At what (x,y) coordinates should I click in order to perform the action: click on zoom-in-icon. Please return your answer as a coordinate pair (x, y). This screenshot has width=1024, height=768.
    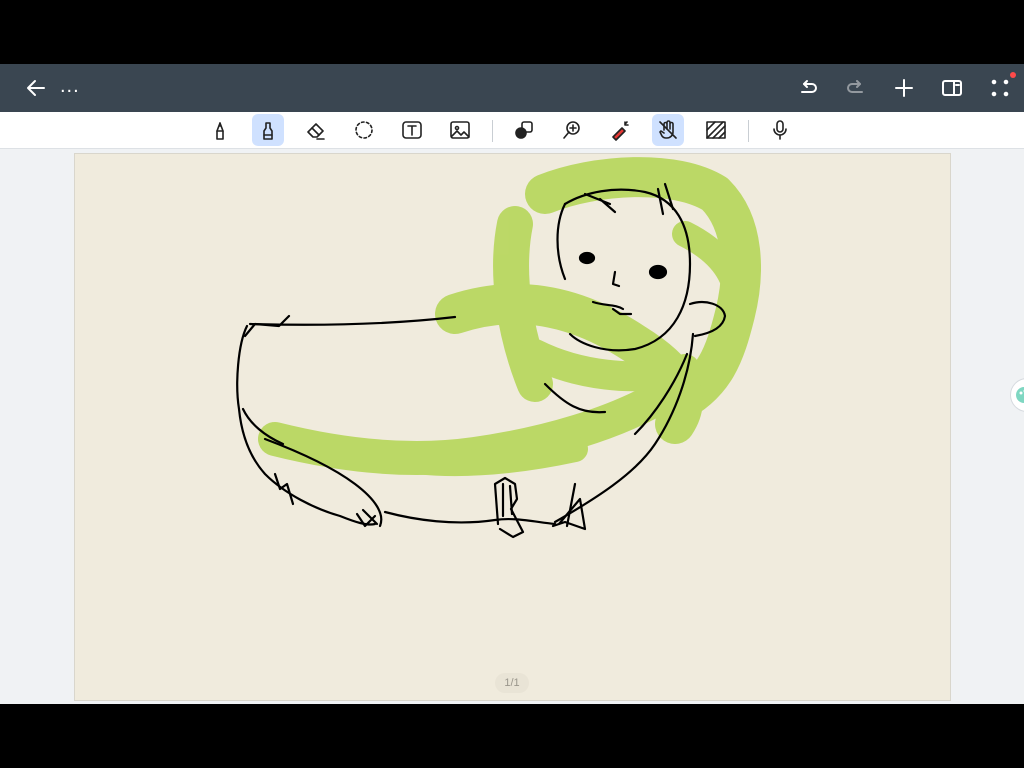
    Looking at the image, I should click on (571, 130).